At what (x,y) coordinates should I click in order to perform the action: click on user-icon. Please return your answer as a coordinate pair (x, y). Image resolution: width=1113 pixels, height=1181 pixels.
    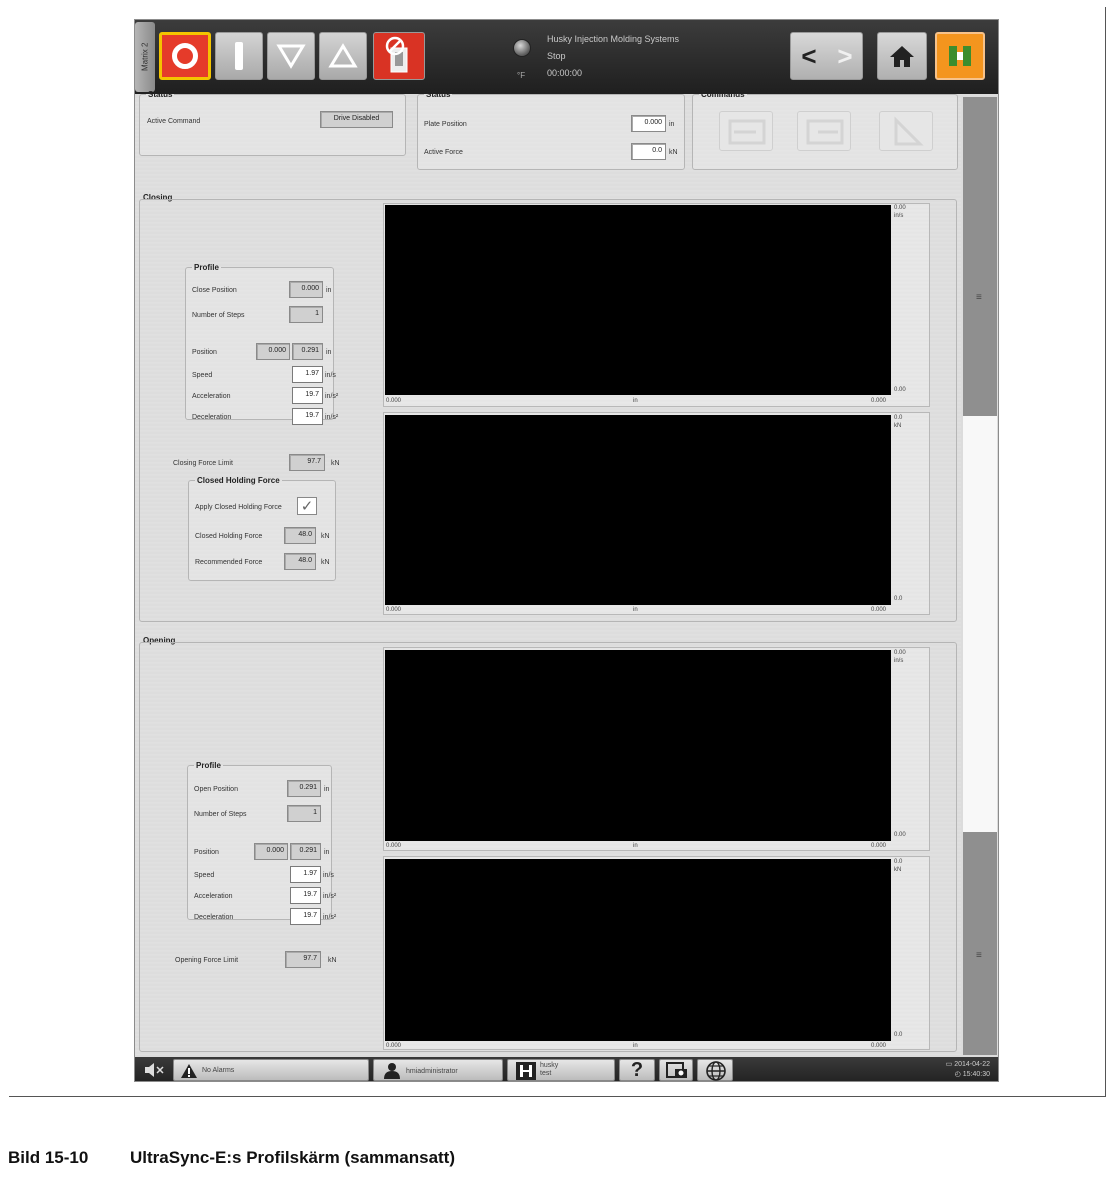
    Looking at the image, I should click on (392, 1071).